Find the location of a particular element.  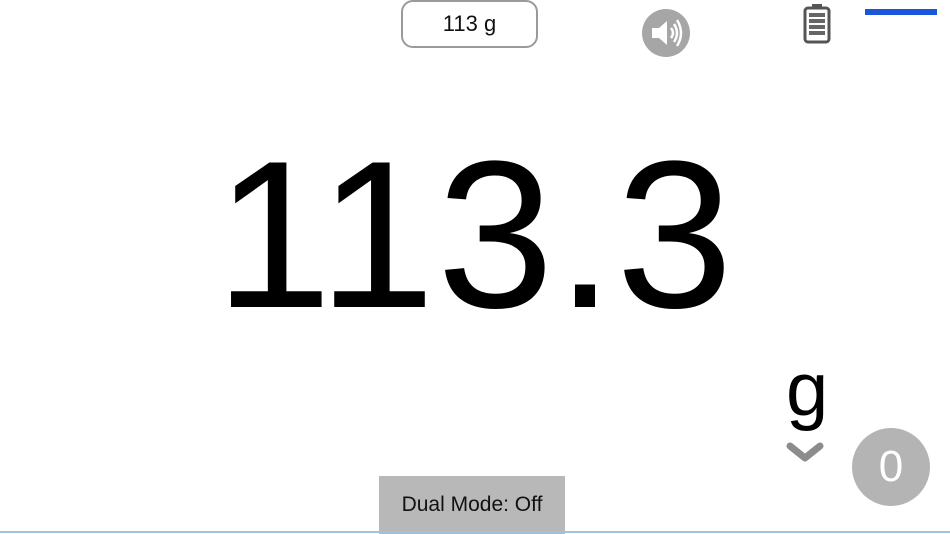

unit-label: g is located at coordinates (807, 390).